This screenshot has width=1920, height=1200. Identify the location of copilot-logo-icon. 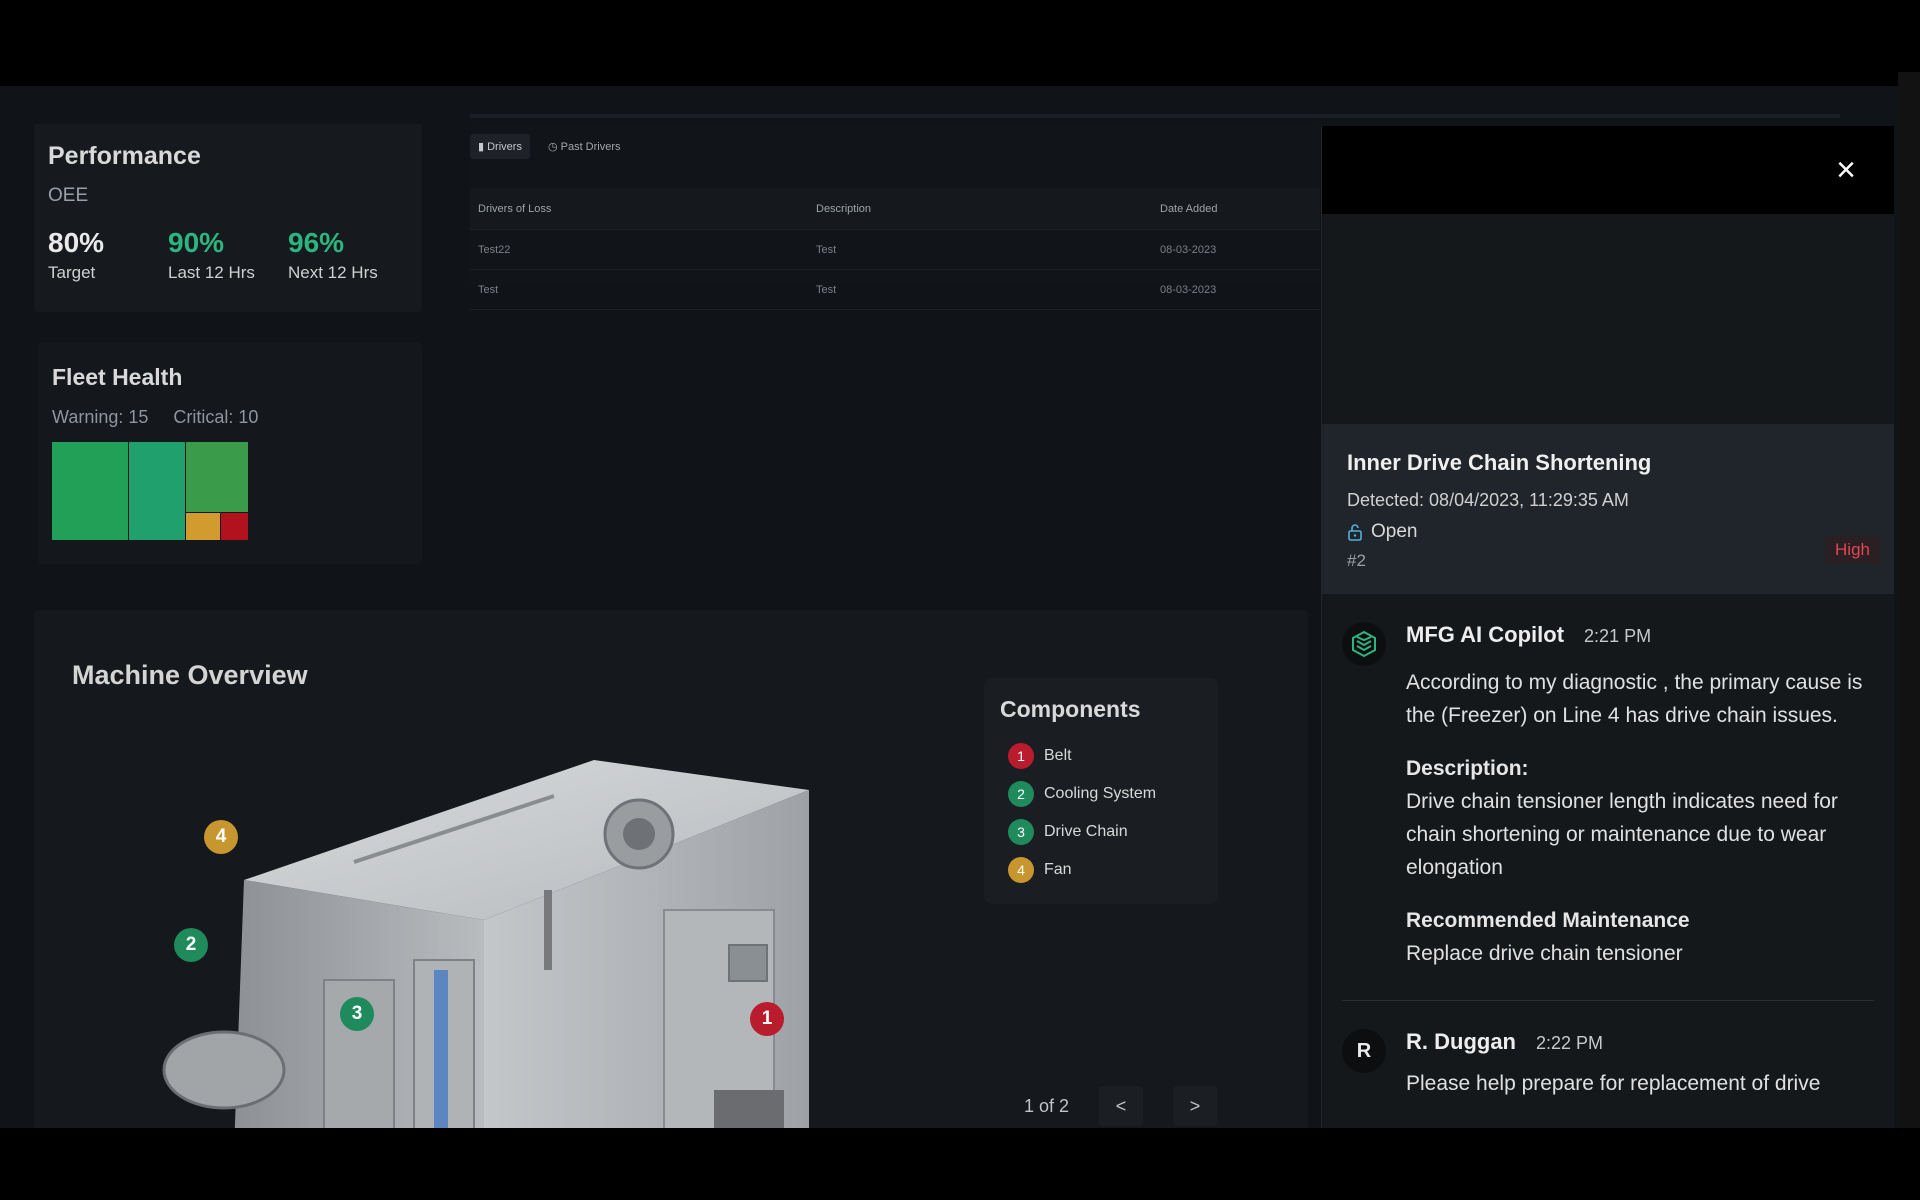
(1364, 644).